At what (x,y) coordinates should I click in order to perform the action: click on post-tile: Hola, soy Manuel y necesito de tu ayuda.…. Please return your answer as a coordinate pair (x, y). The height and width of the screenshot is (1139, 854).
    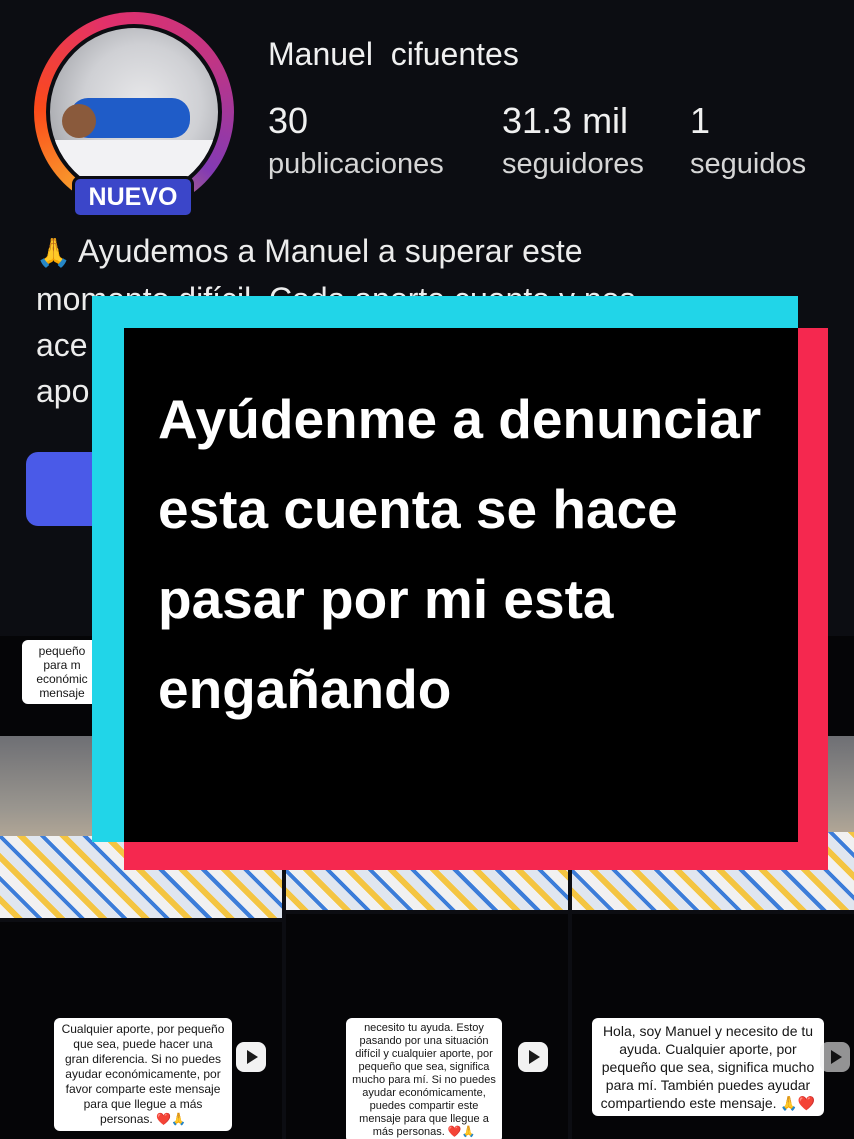
    Looking at the image, I should click on (713, 1078).